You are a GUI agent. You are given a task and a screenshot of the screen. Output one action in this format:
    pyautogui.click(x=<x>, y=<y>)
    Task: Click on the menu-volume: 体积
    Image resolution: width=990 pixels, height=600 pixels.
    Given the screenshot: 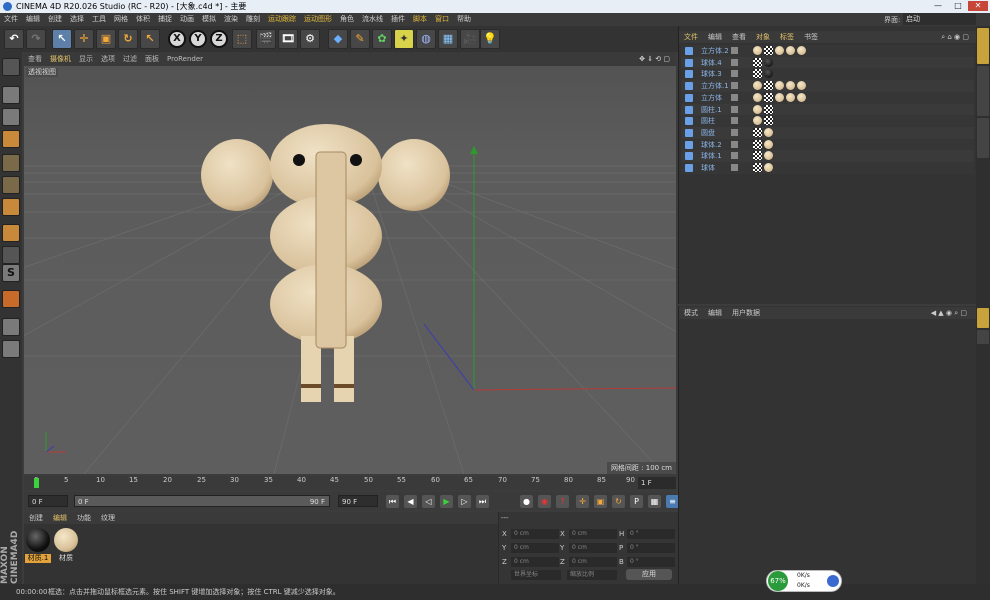 What is the action you would take?
    pyautogui.click(x=143, y=19)
    